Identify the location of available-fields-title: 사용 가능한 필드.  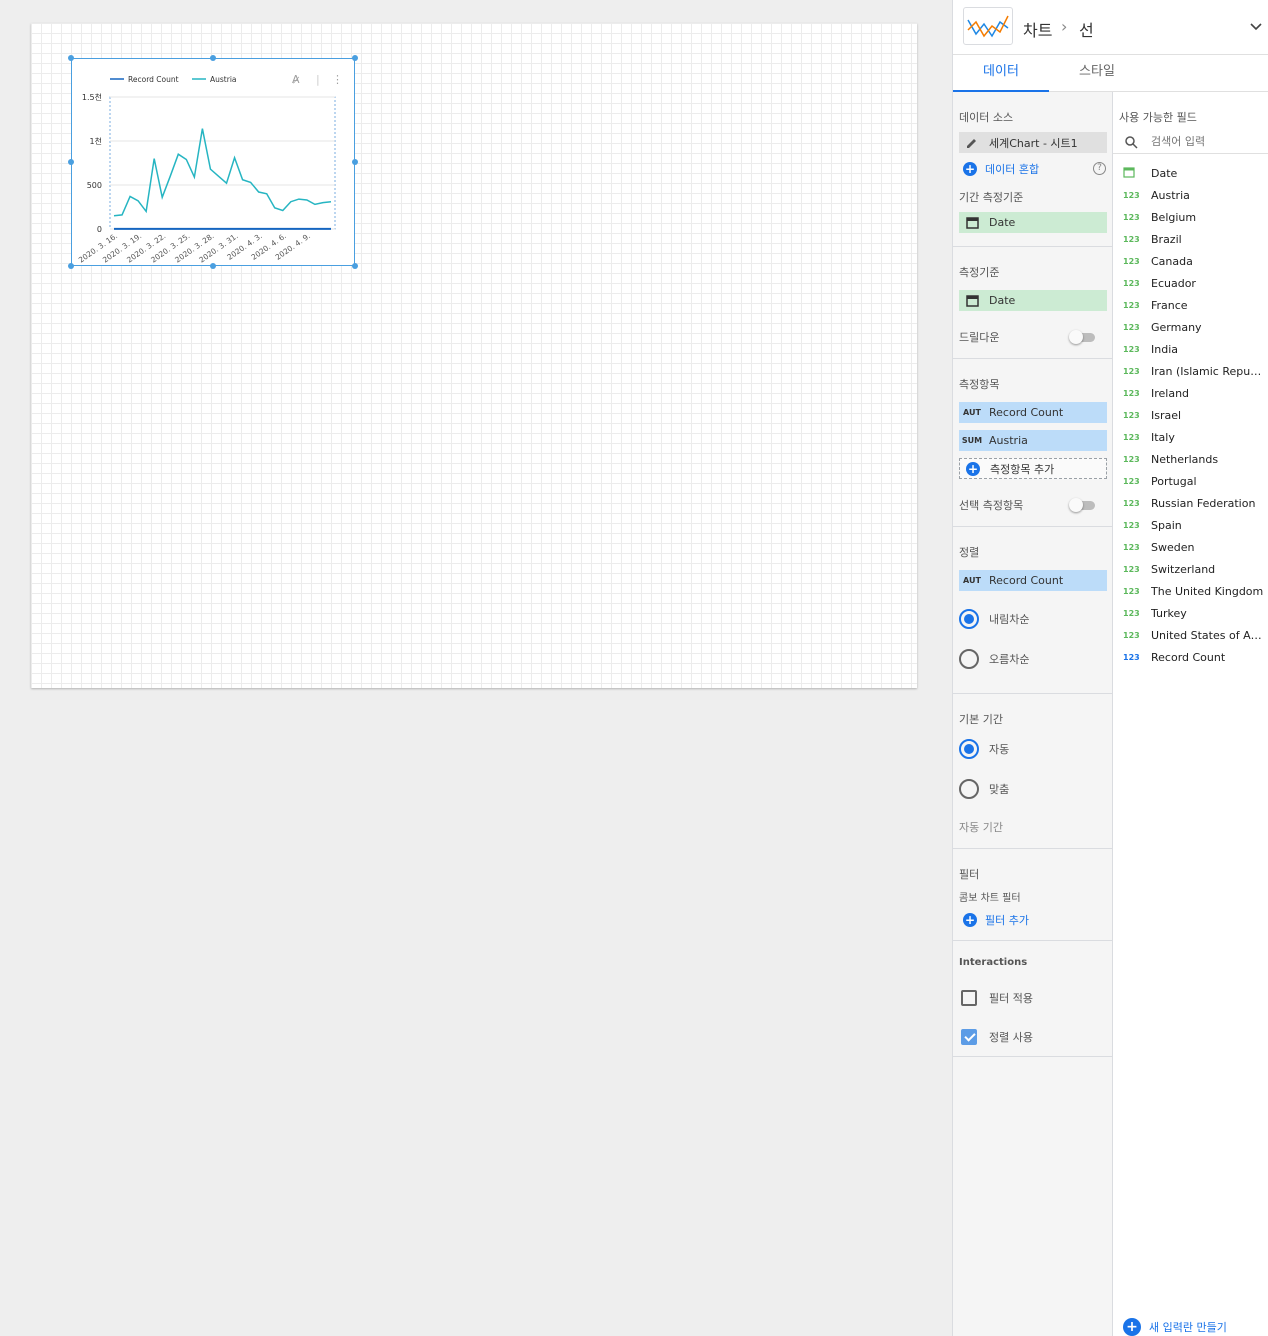
(1158, 117).